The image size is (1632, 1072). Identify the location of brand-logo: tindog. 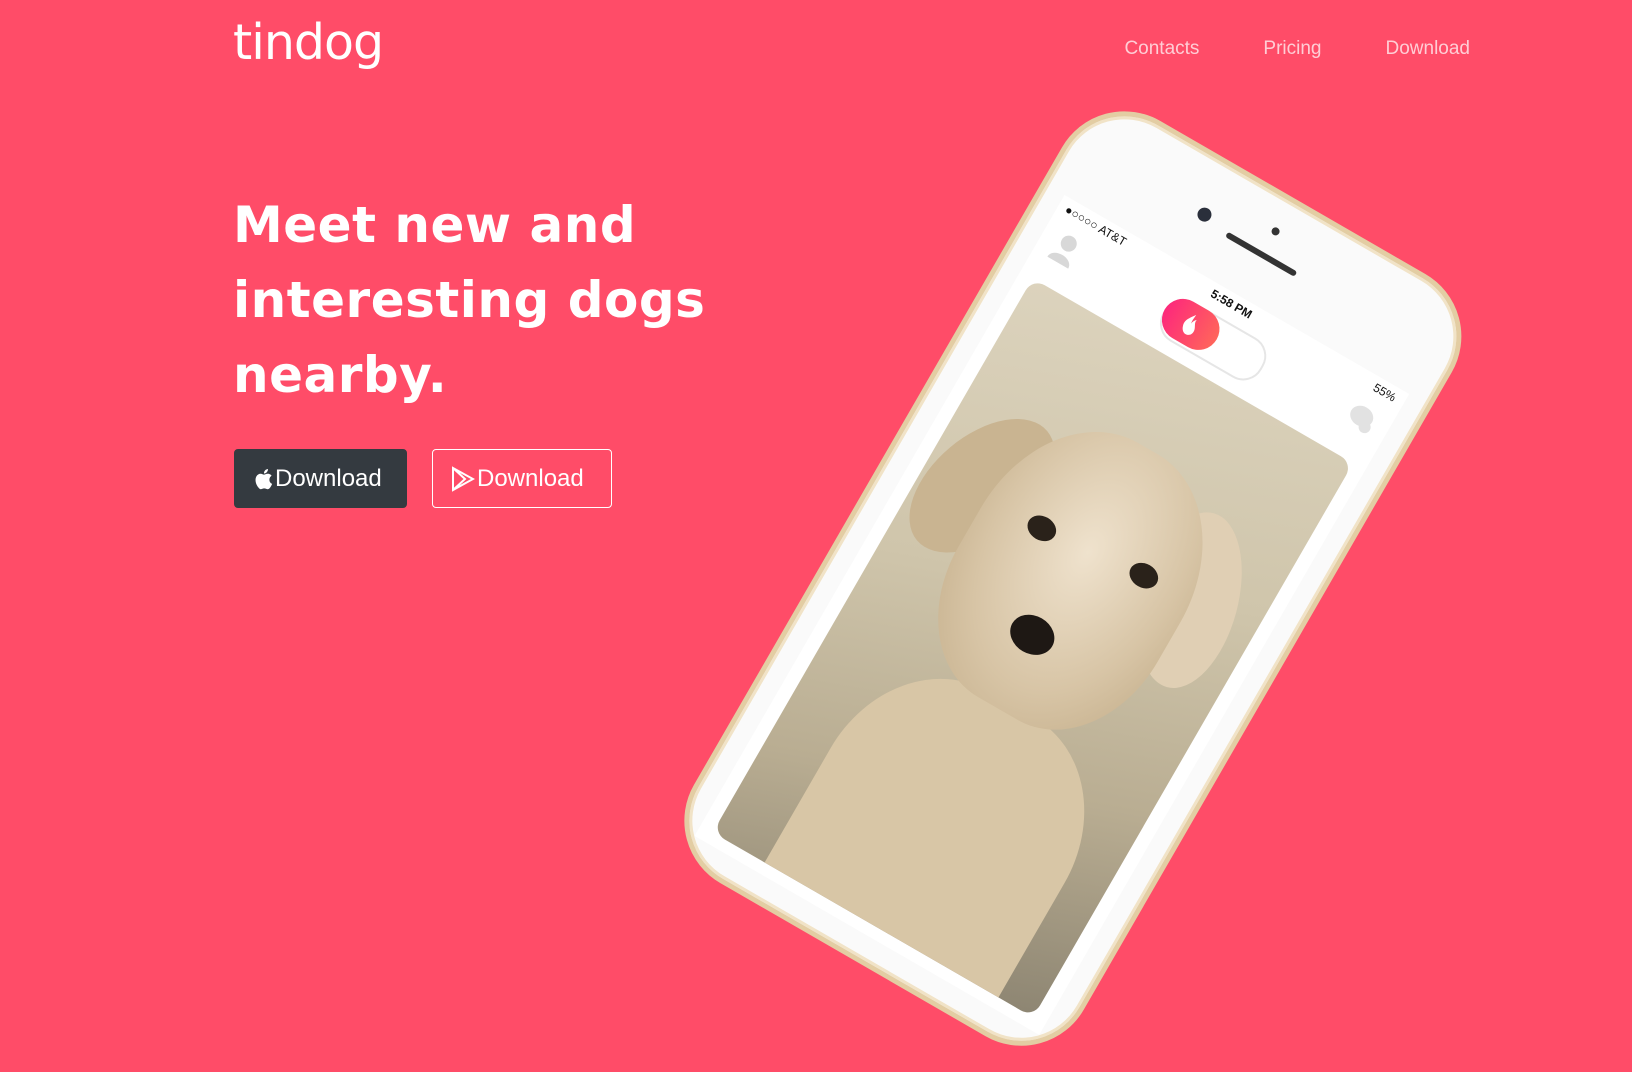
(308, 42).